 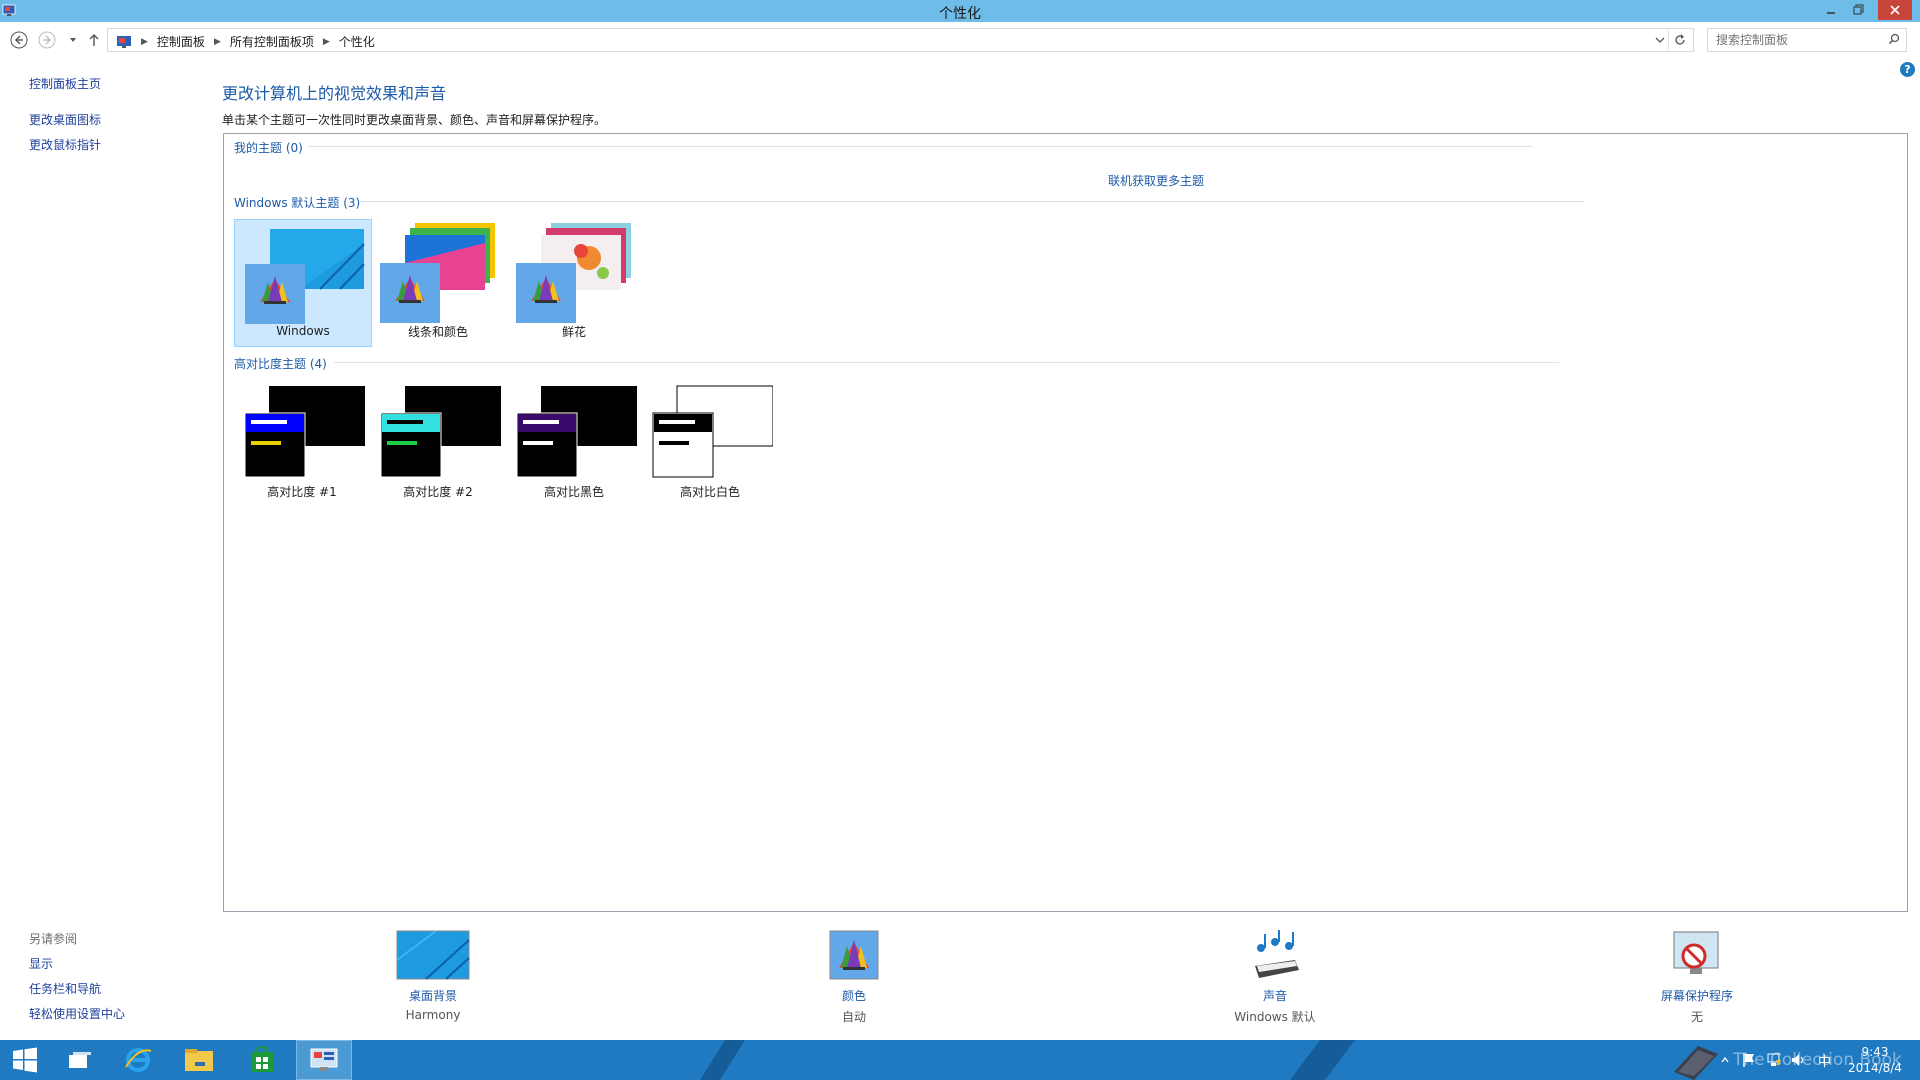 I want to click on restore-button, so click(x=1859, y=10).